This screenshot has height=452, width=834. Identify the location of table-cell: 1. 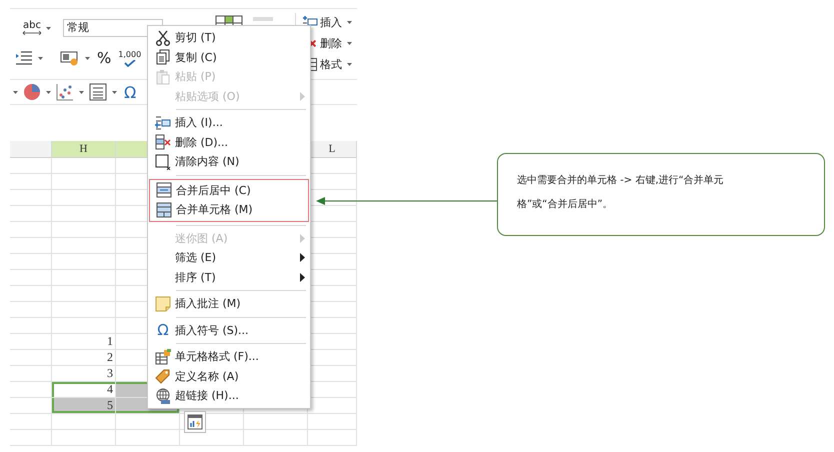
(84, 342).